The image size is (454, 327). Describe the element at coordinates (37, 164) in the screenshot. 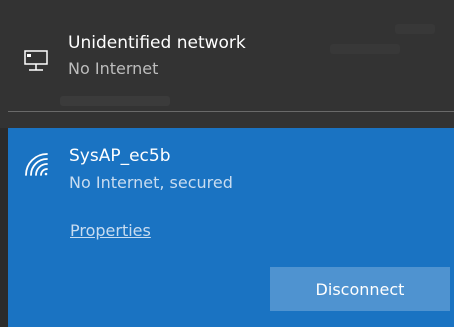

I see `wifi-signal-icon` at that location.